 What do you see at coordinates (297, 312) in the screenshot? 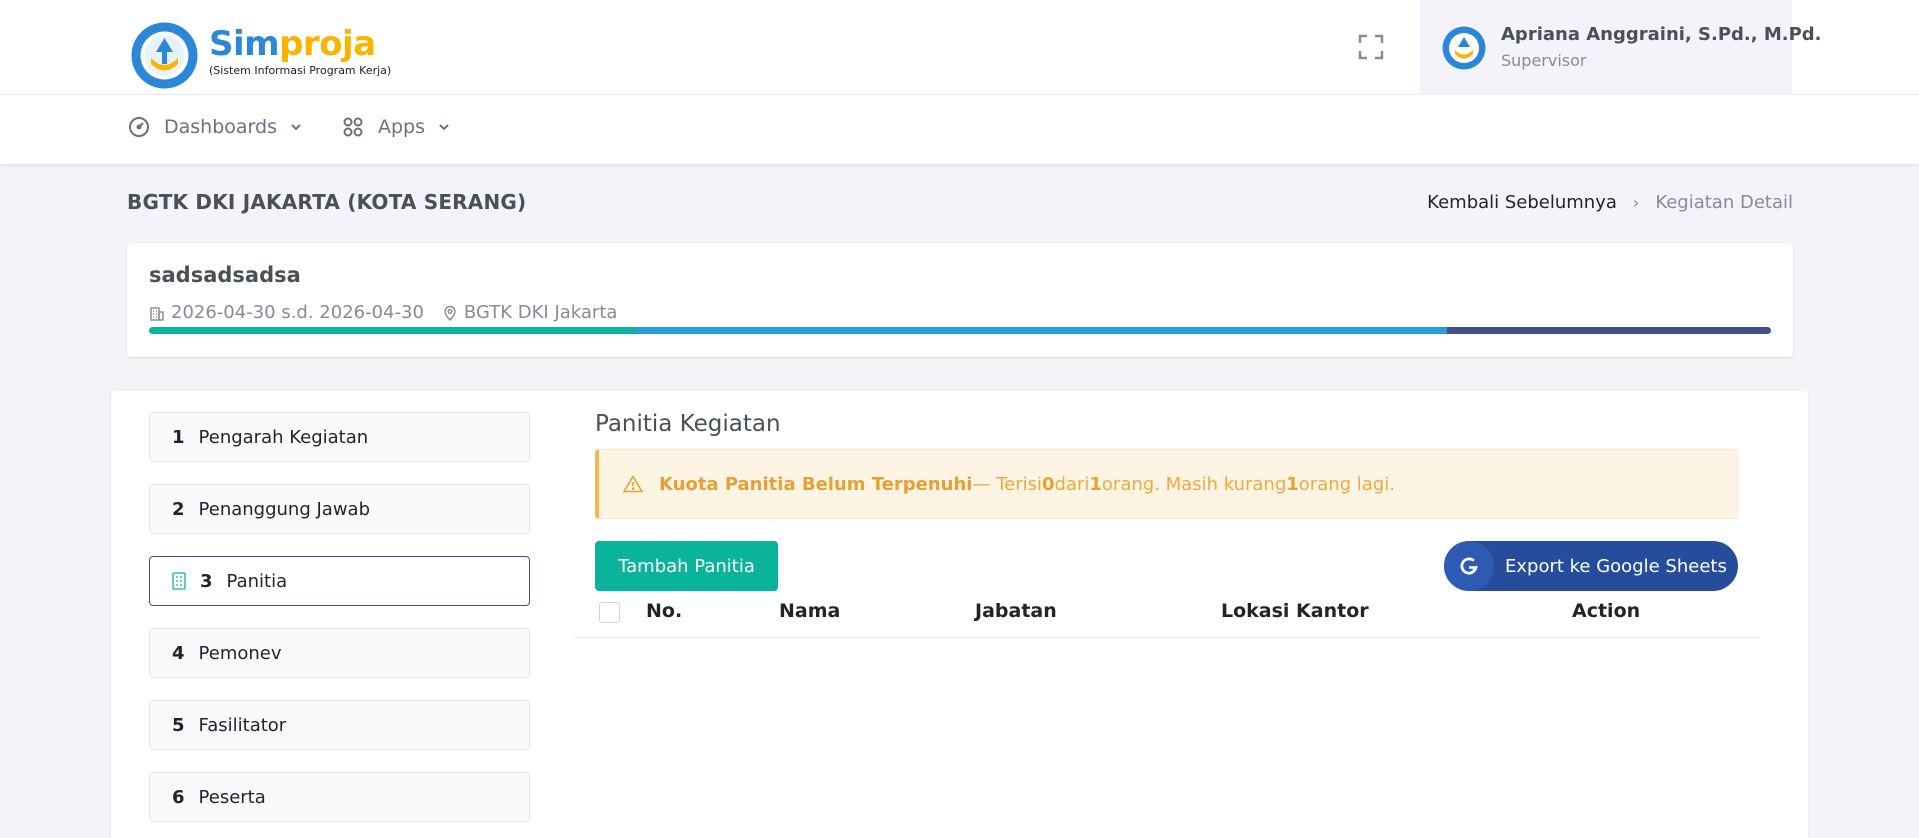
I see `event-dates: 2026-04-30 s.d. 2026-04-30` at bounding box center [297, 312].